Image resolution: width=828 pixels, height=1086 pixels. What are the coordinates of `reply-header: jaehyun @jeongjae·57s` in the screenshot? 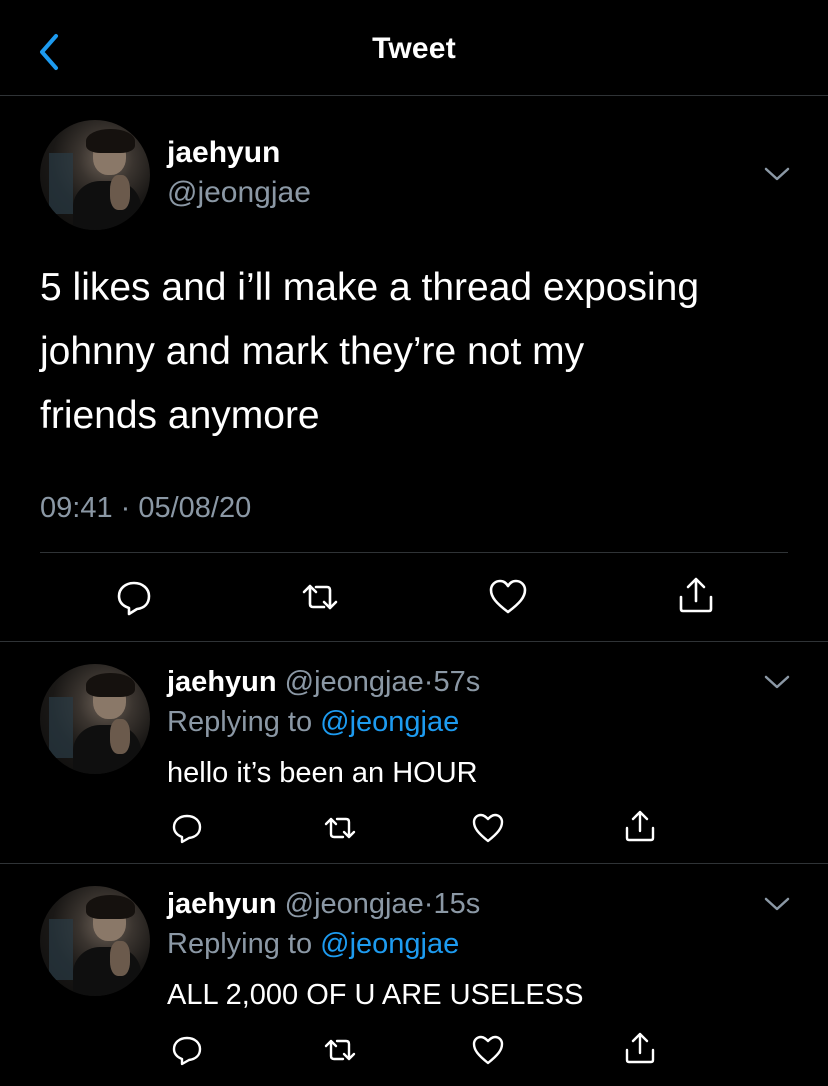 It's located at (323, 682).